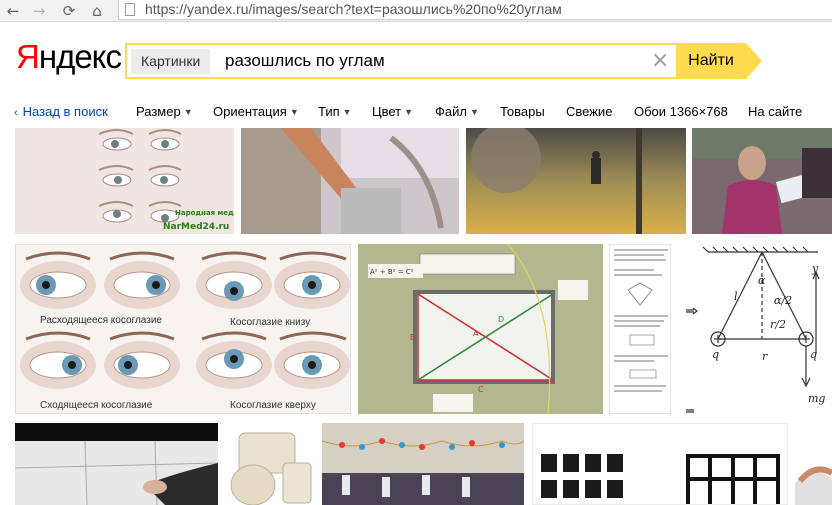 The width and height of the screenshot is (832, 505). Describe the element at coordinates (13, 11) in the screenshot. I see `back-arrow-icon: ←` at that location.